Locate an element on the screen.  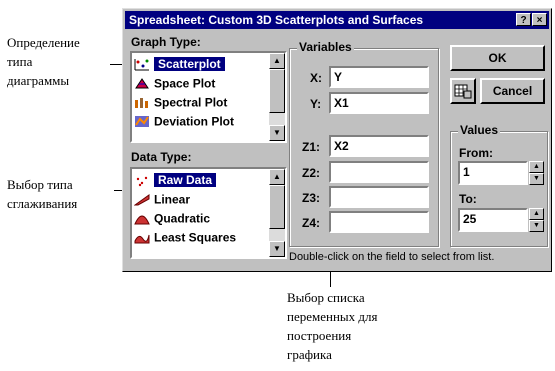
z1-variable-field: X2 is located at coordinates (379, 146).